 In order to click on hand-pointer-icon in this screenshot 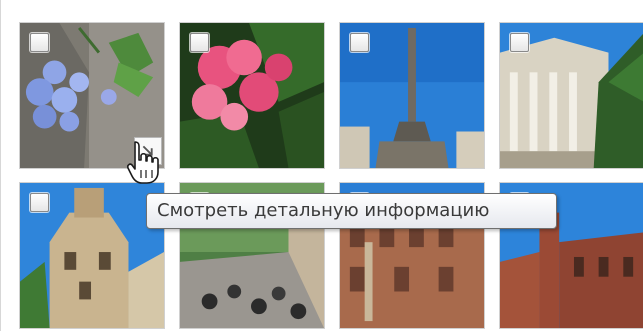, I will do `click(143, 162)`.